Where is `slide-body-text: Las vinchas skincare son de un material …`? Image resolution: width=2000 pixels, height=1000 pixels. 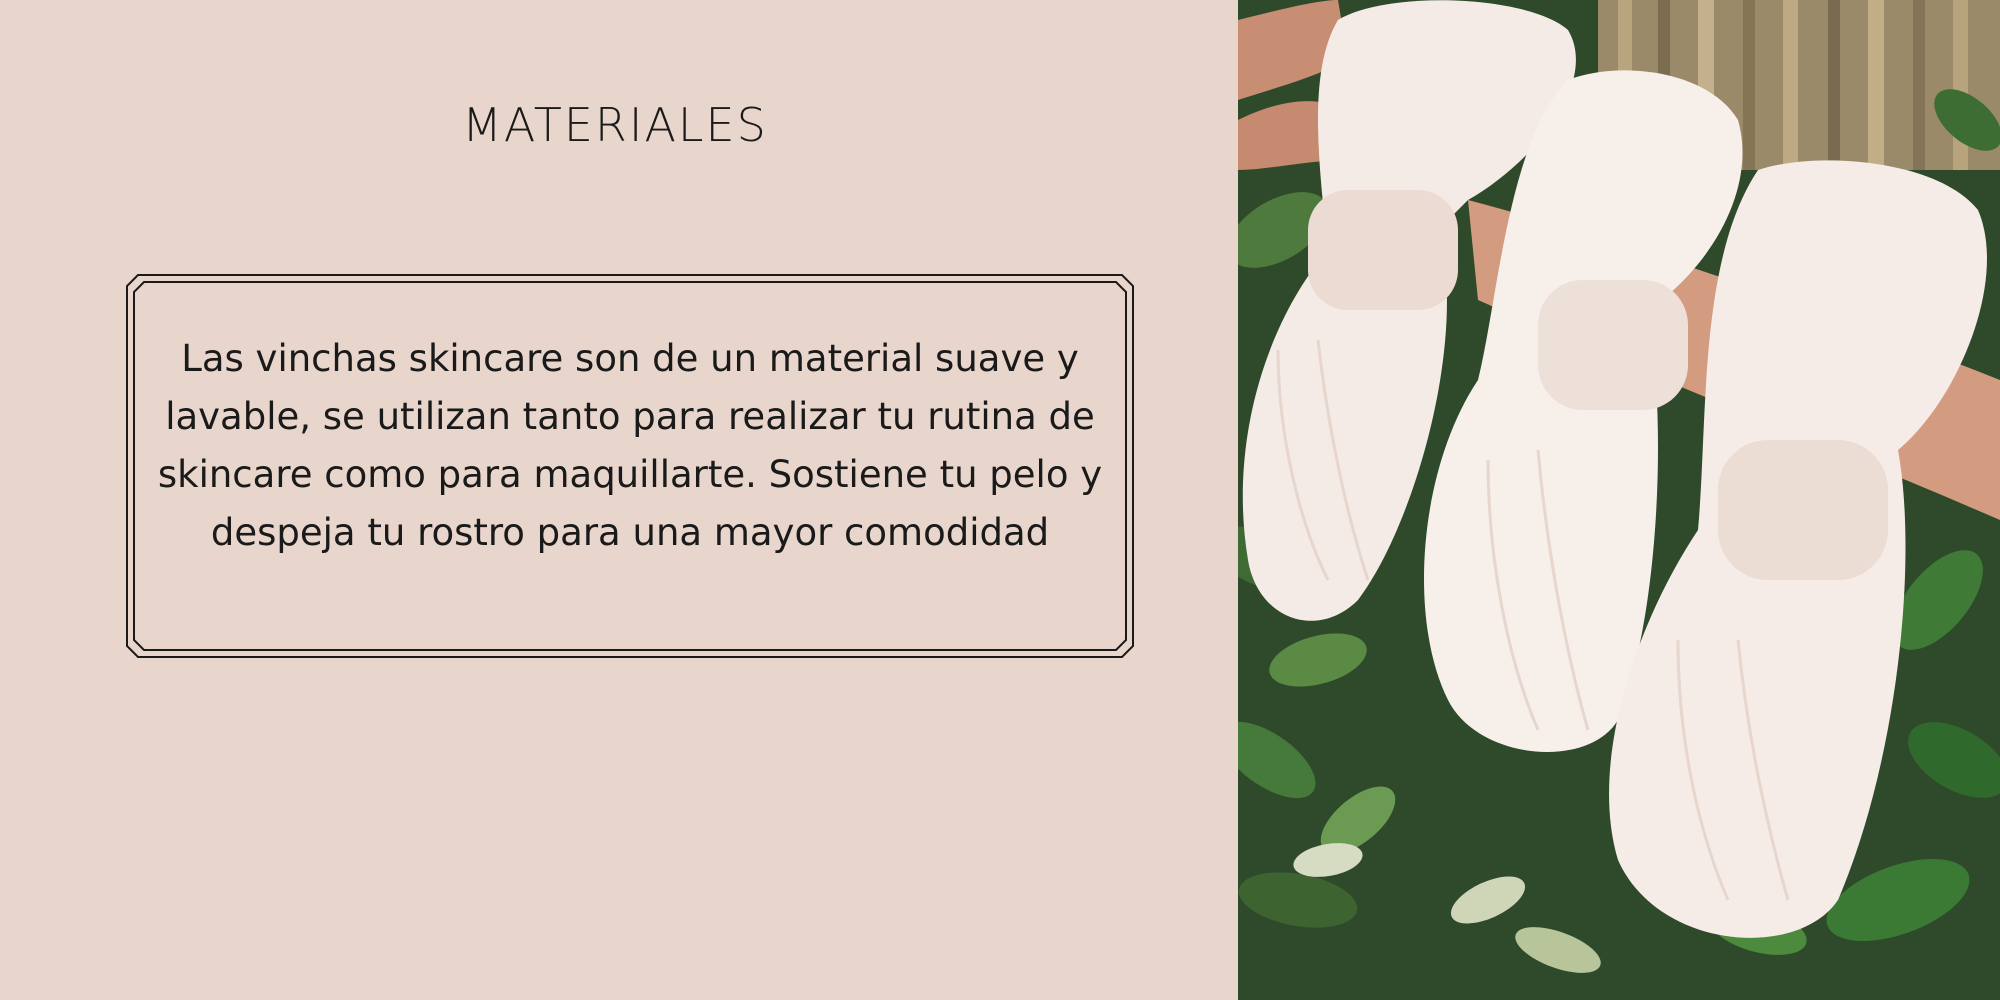 slide-body-text: Las vinchas skincare son de un material … is located at coordinates (630, 445).